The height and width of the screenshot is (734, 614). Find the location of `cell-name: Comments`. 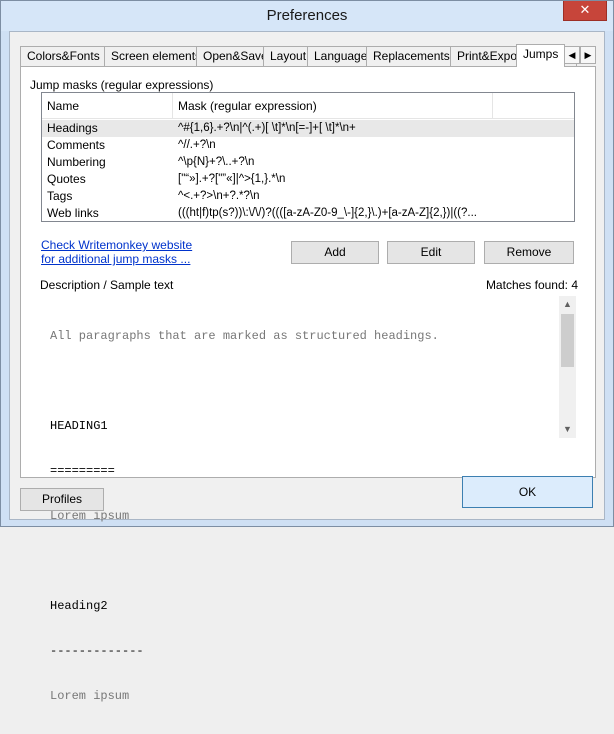

cell-name: Comments is located at coordinates (76, 145).